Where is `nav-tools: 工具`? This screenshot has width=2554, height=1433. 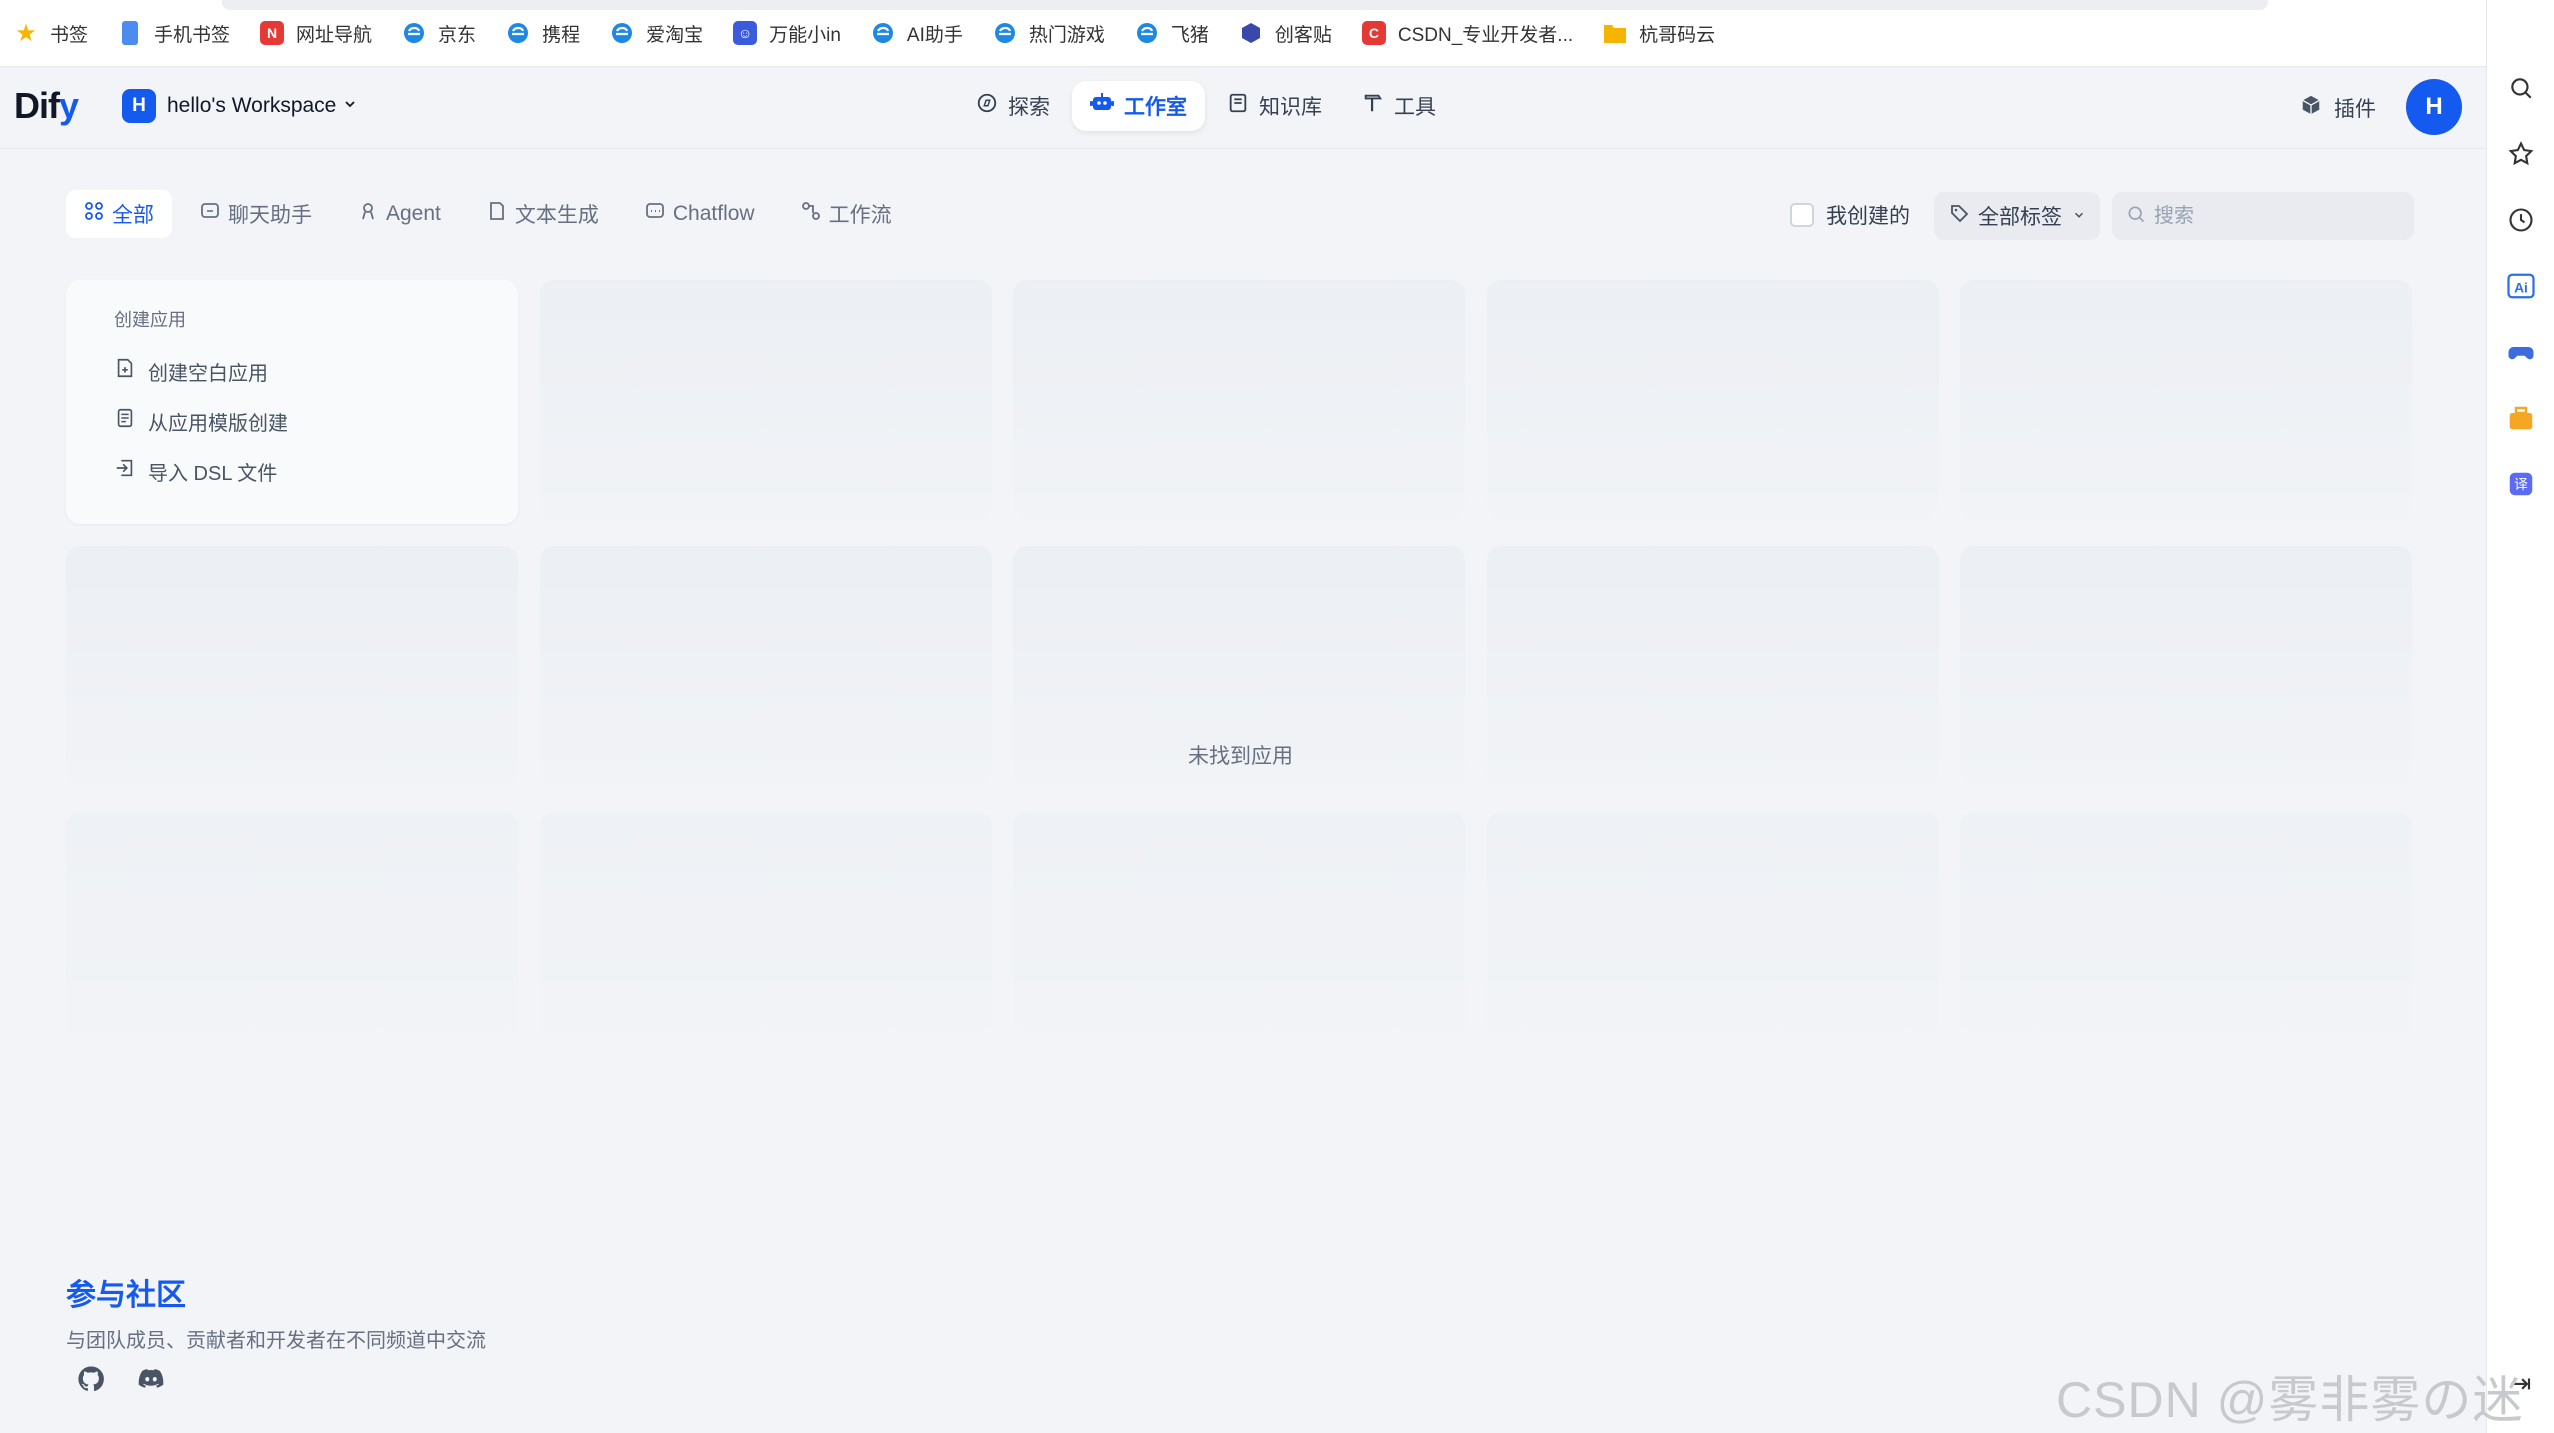
nav-tools: 工具 is located at coordinates (1399, 106).